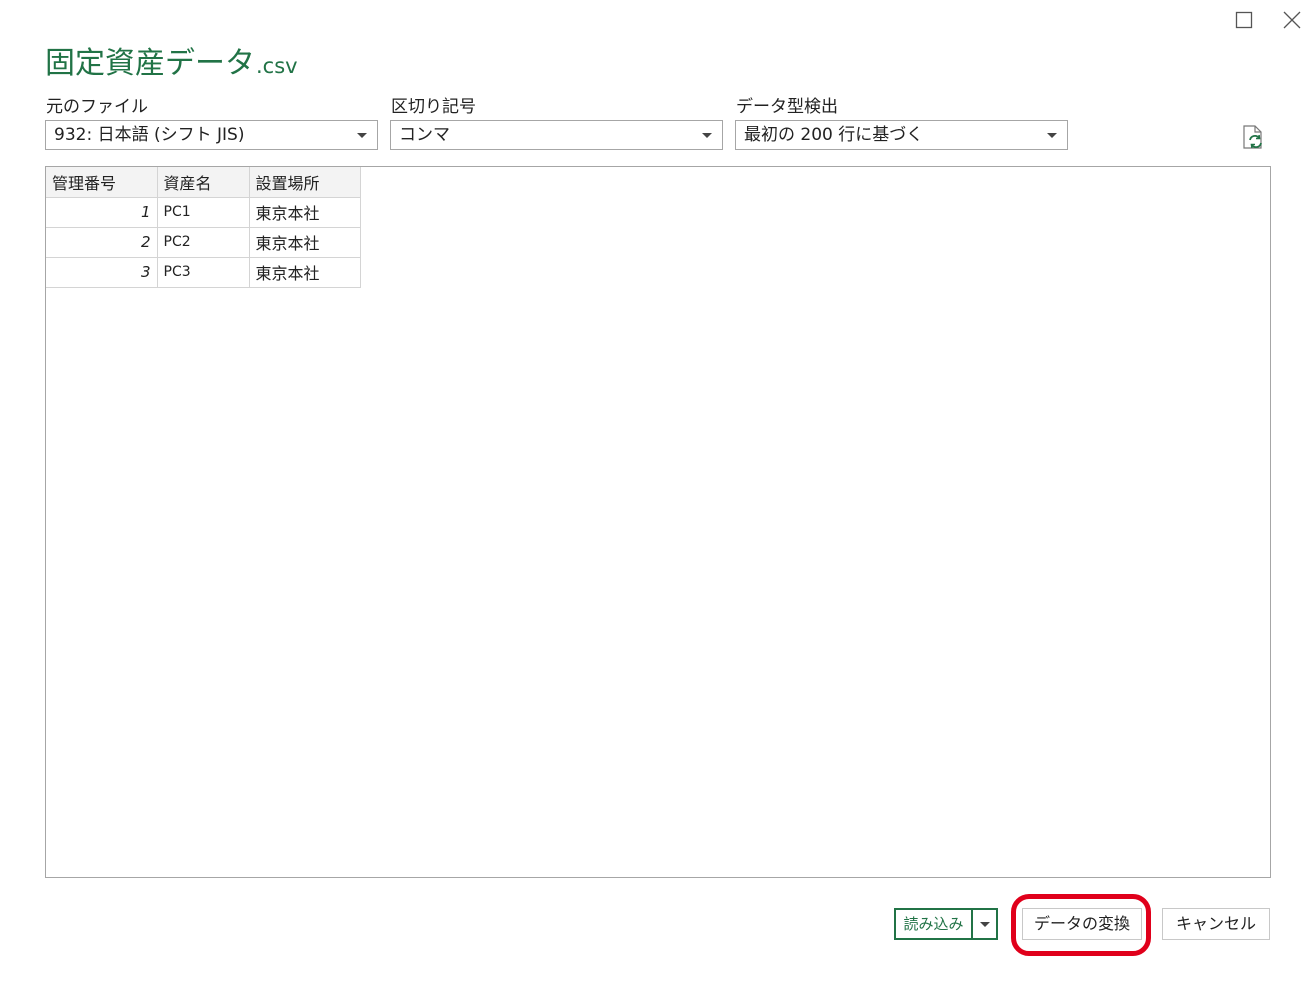  I want to click on dialog-title: 固定資産データ.csv, so click(171, 60).